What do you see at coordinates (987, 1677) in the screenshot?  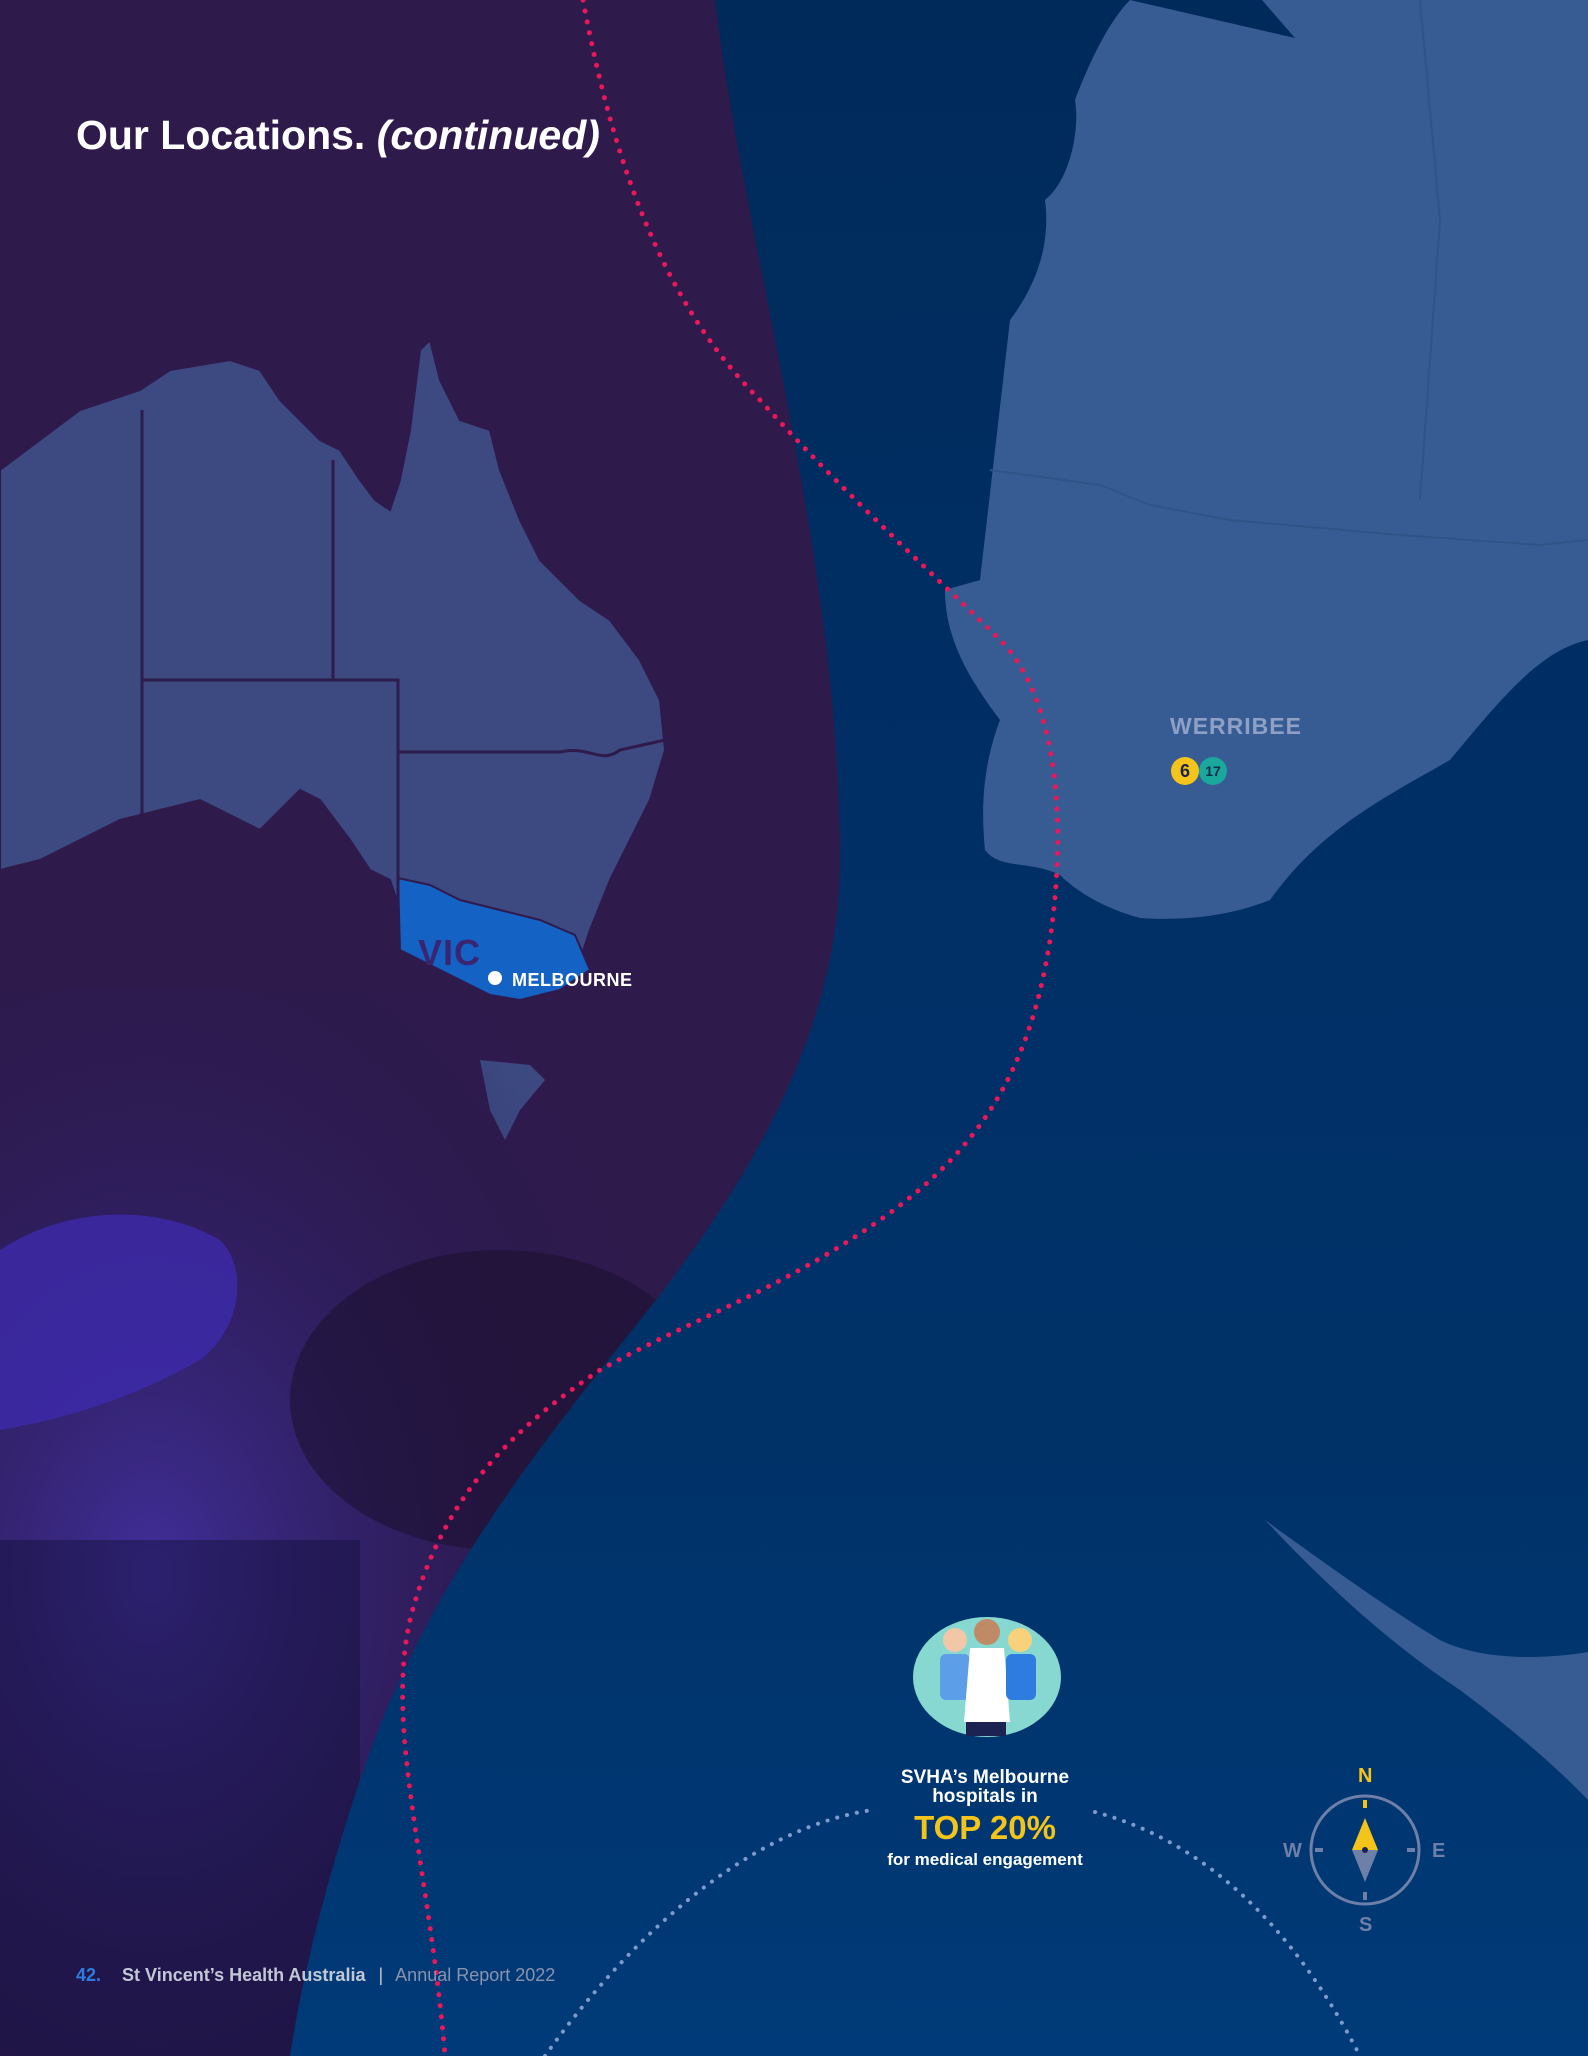 I see `clinicians-illustration` at bounding box center [987, 1677].